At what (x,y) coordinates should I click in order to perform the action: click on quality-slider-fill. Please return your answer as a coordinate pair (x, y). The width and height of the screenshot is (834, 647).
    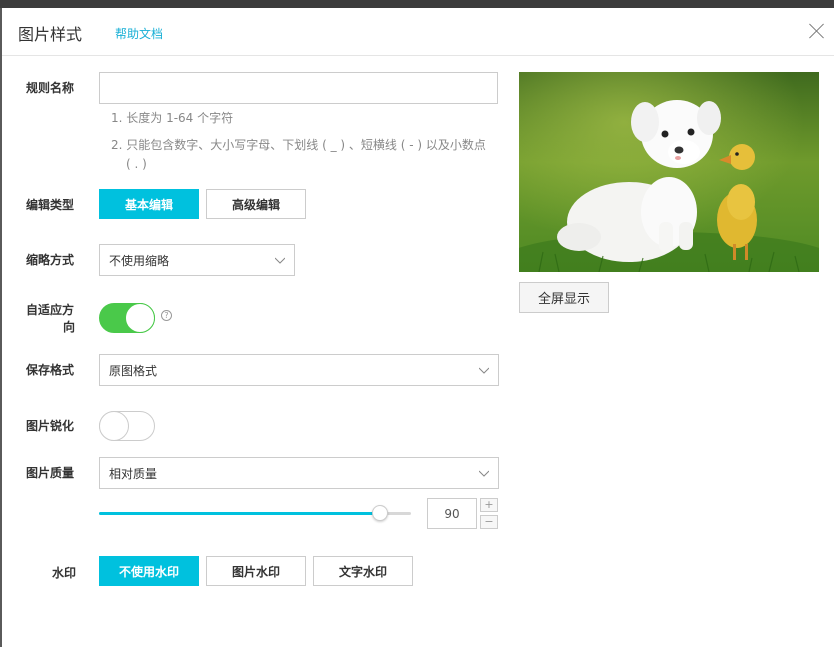
    Looking at the image, I should click on (239, 513).